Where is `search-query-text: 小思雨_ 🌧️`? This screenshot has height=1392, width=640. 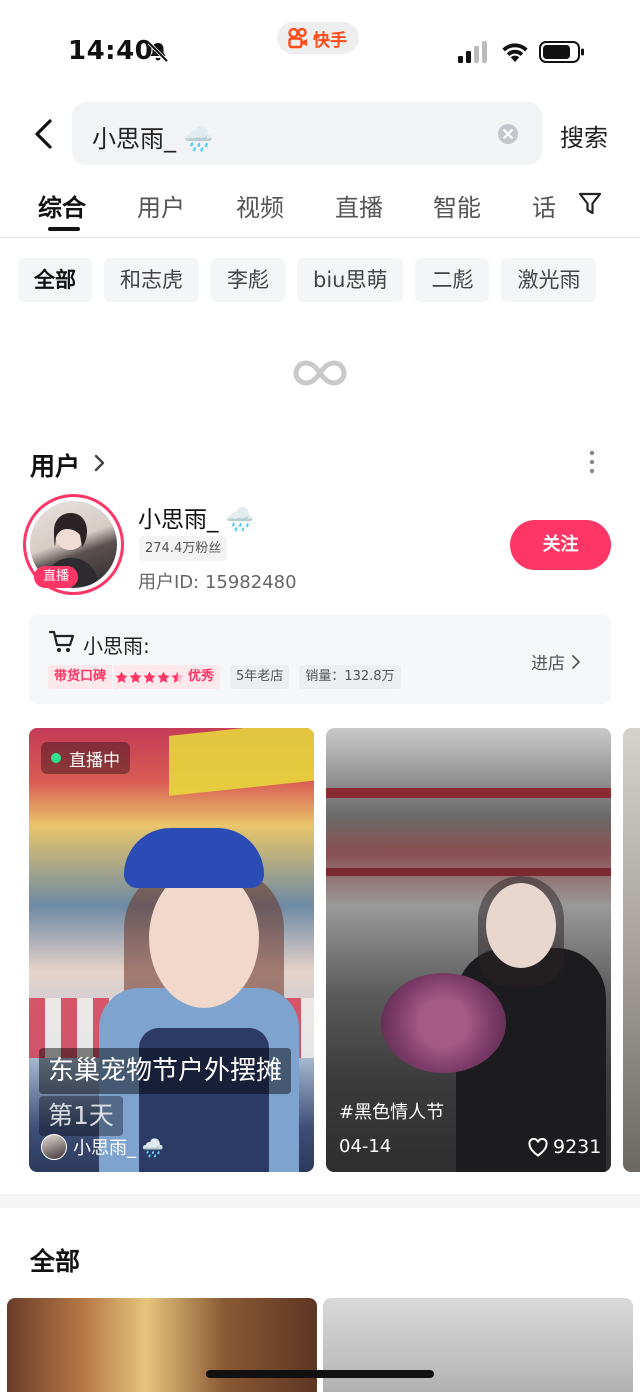
search-query-text: 小思雨_ 🌧️ is located at coordinates (153, 139).